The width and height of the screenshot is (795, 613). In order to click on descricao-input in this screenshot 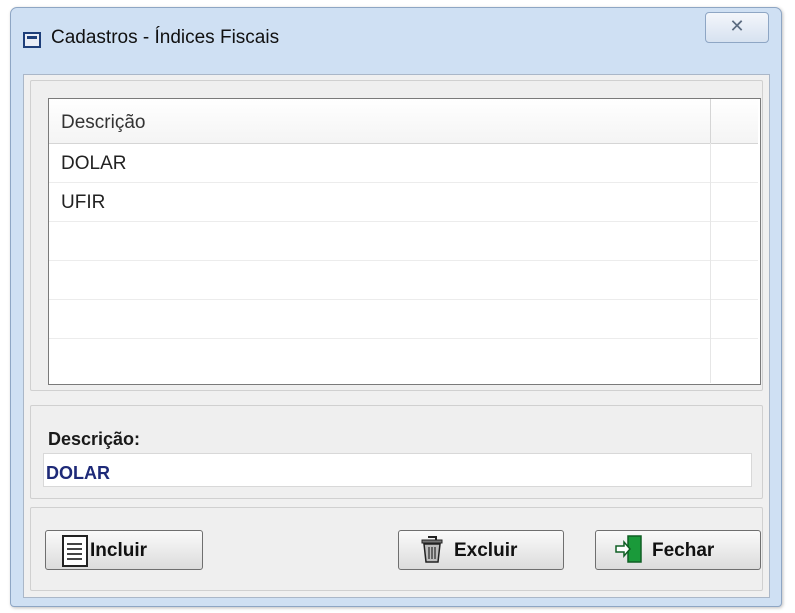, I will do `click(397, 470)`.